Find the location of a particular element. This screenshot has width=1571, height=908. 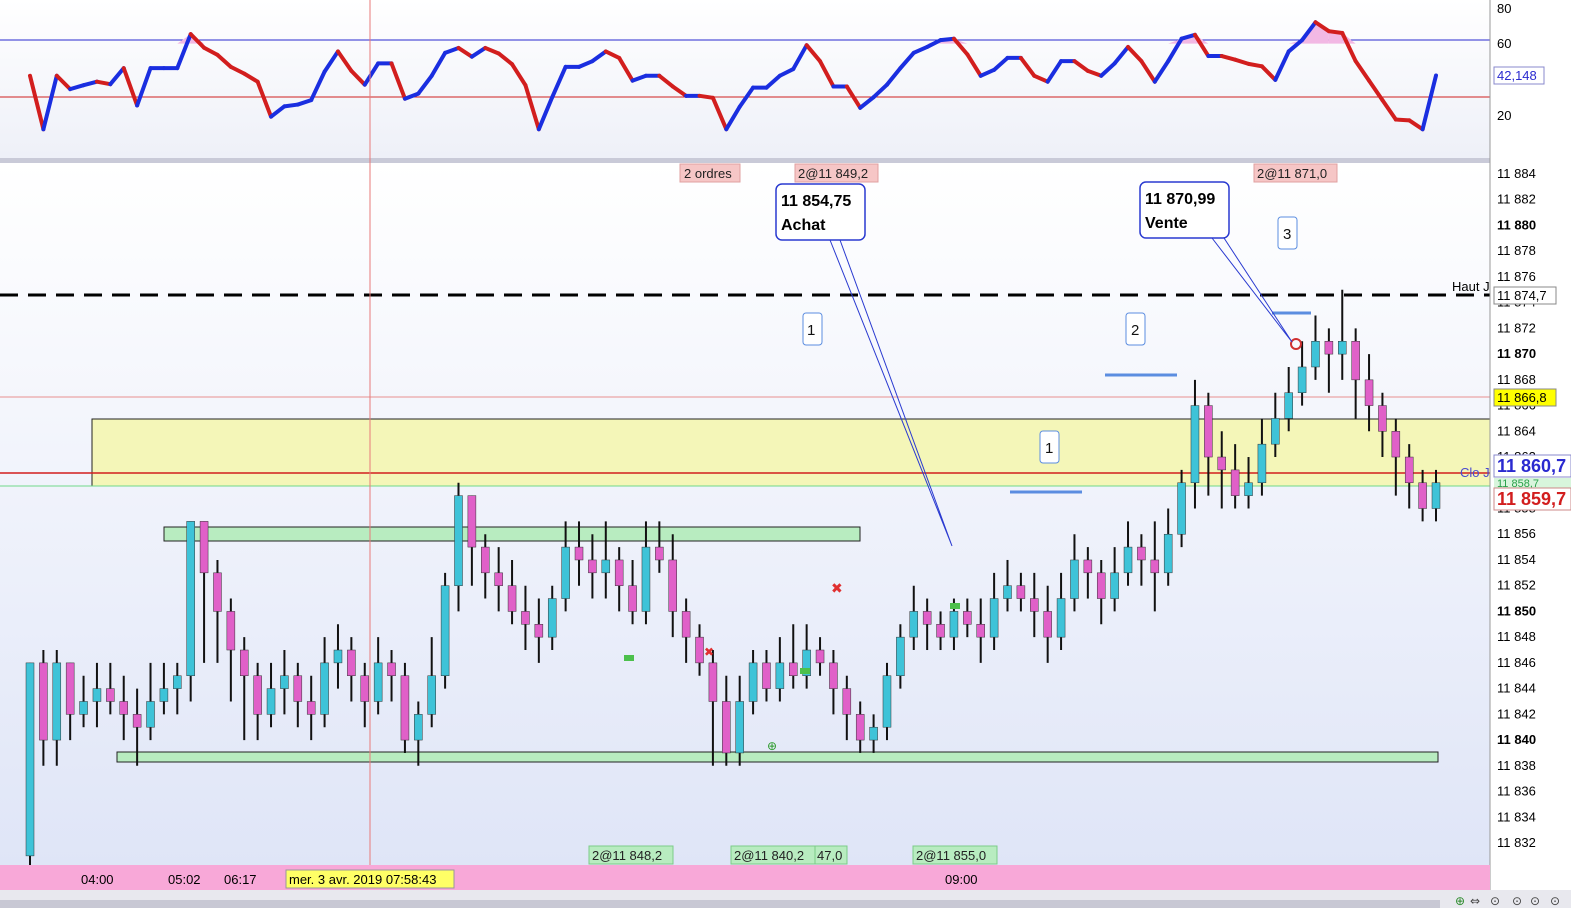

callout-vente-side: Vente is located at coordinates (1166, 223).